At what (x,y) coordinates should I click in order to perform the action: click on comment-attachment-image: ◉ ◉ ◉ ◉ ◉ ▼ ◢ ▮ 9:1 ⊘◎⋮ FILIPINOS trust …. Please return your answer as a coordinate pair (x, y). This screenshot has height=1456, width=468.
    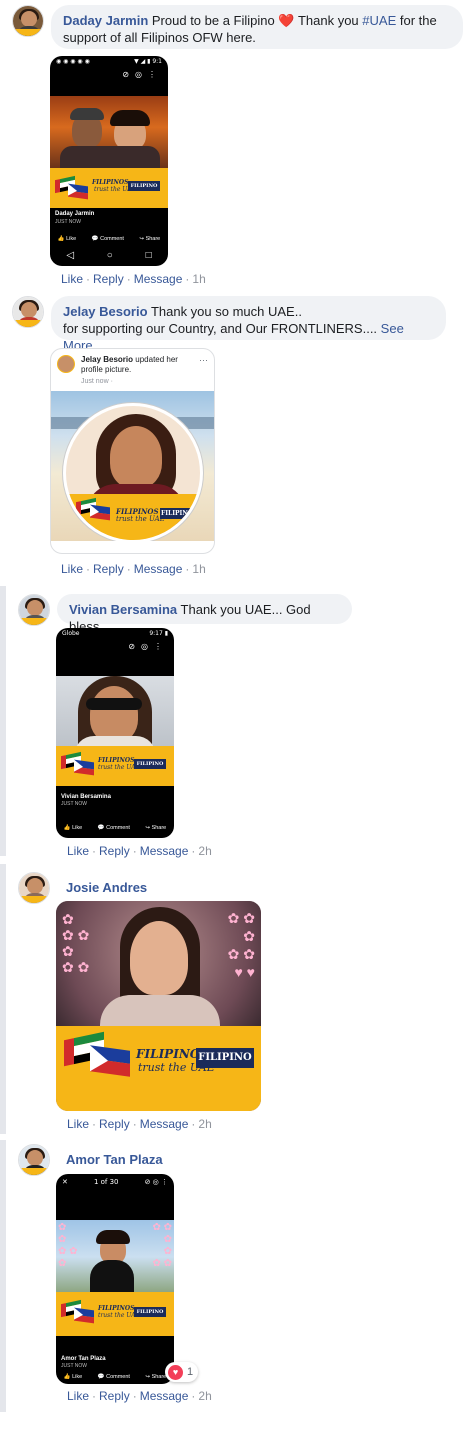
    Looking at the image, I should click on (109, 161).